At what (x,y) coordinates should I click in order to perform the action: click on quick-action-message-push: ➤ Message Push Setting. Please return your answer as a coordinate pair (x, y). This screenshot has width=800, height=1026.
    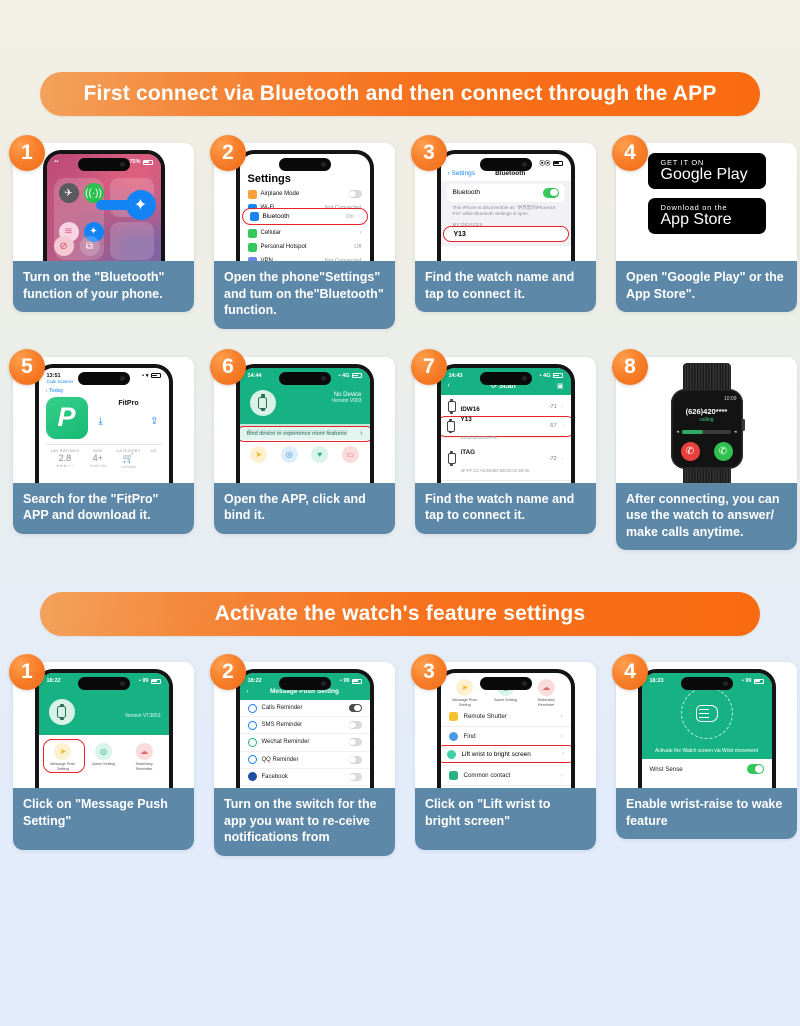
    Looking at the image, I should click on (465, 693).